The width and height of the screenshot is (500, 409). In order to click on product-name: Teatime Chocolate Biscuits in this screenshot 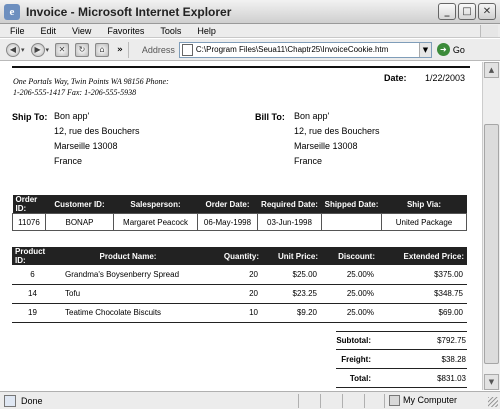, I will do `click(128, 313)`.